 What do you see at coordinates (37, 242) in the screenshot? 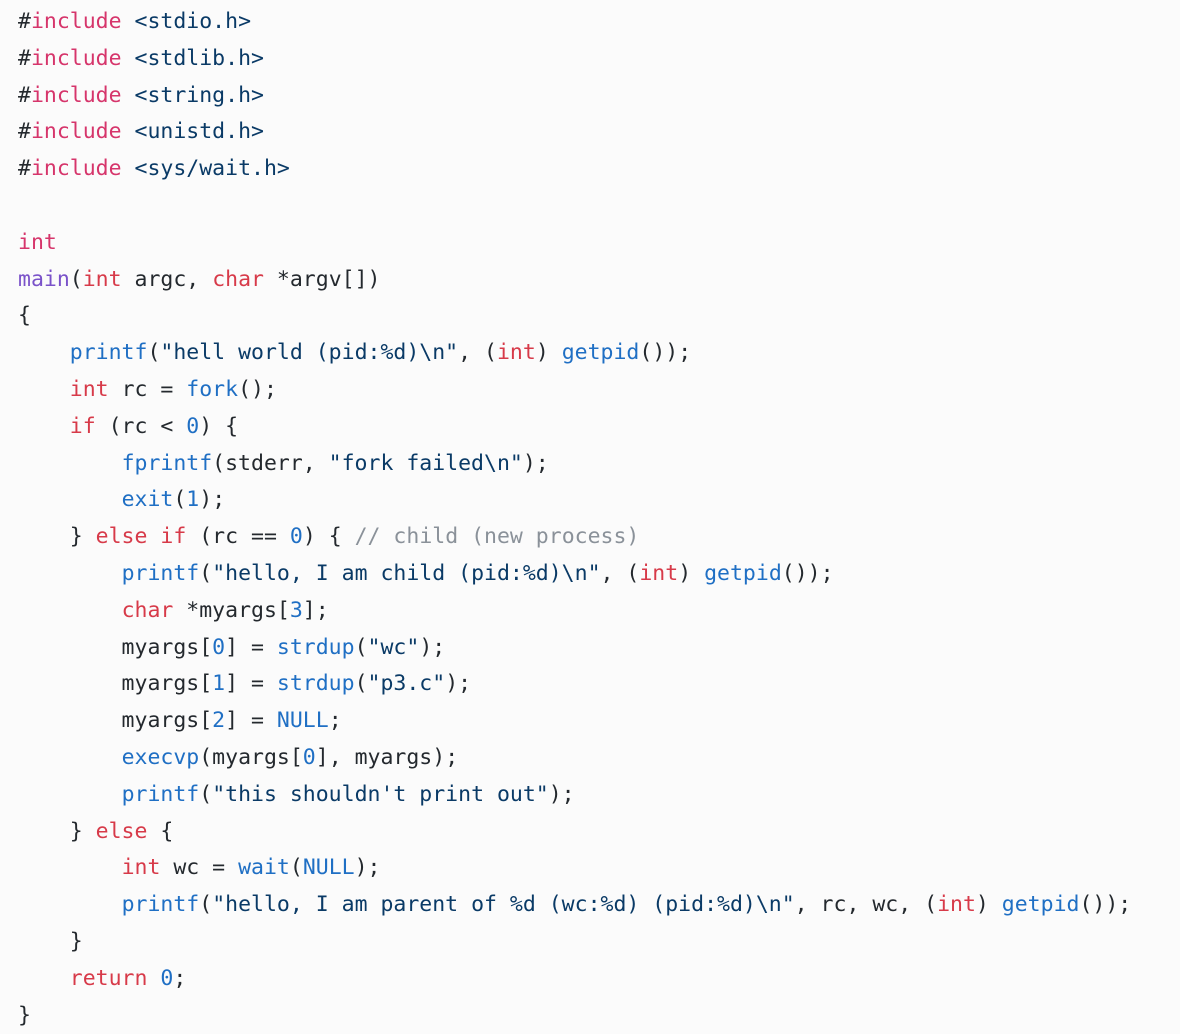
I see `code-token-keyword: int` at bounding box center [37, 242].